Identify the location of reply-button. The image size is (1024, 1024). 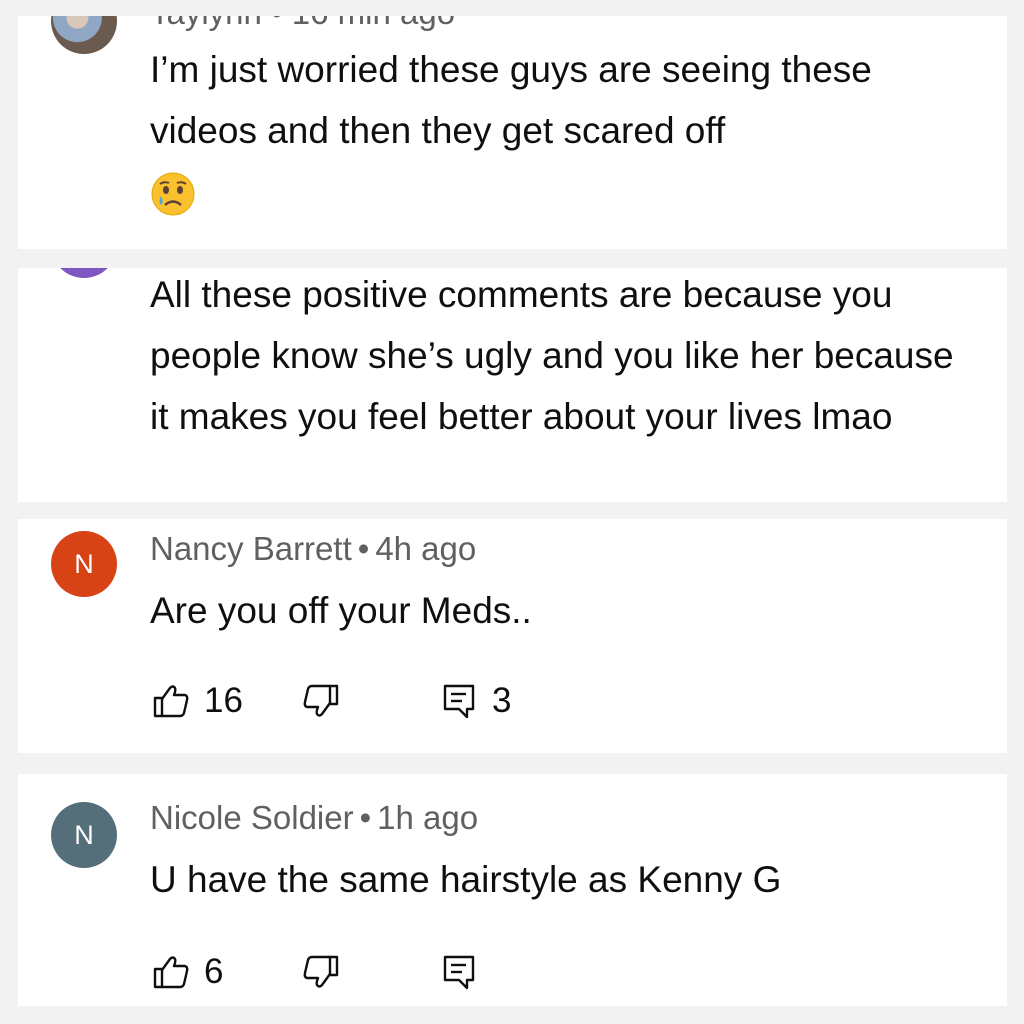
(459, 972).